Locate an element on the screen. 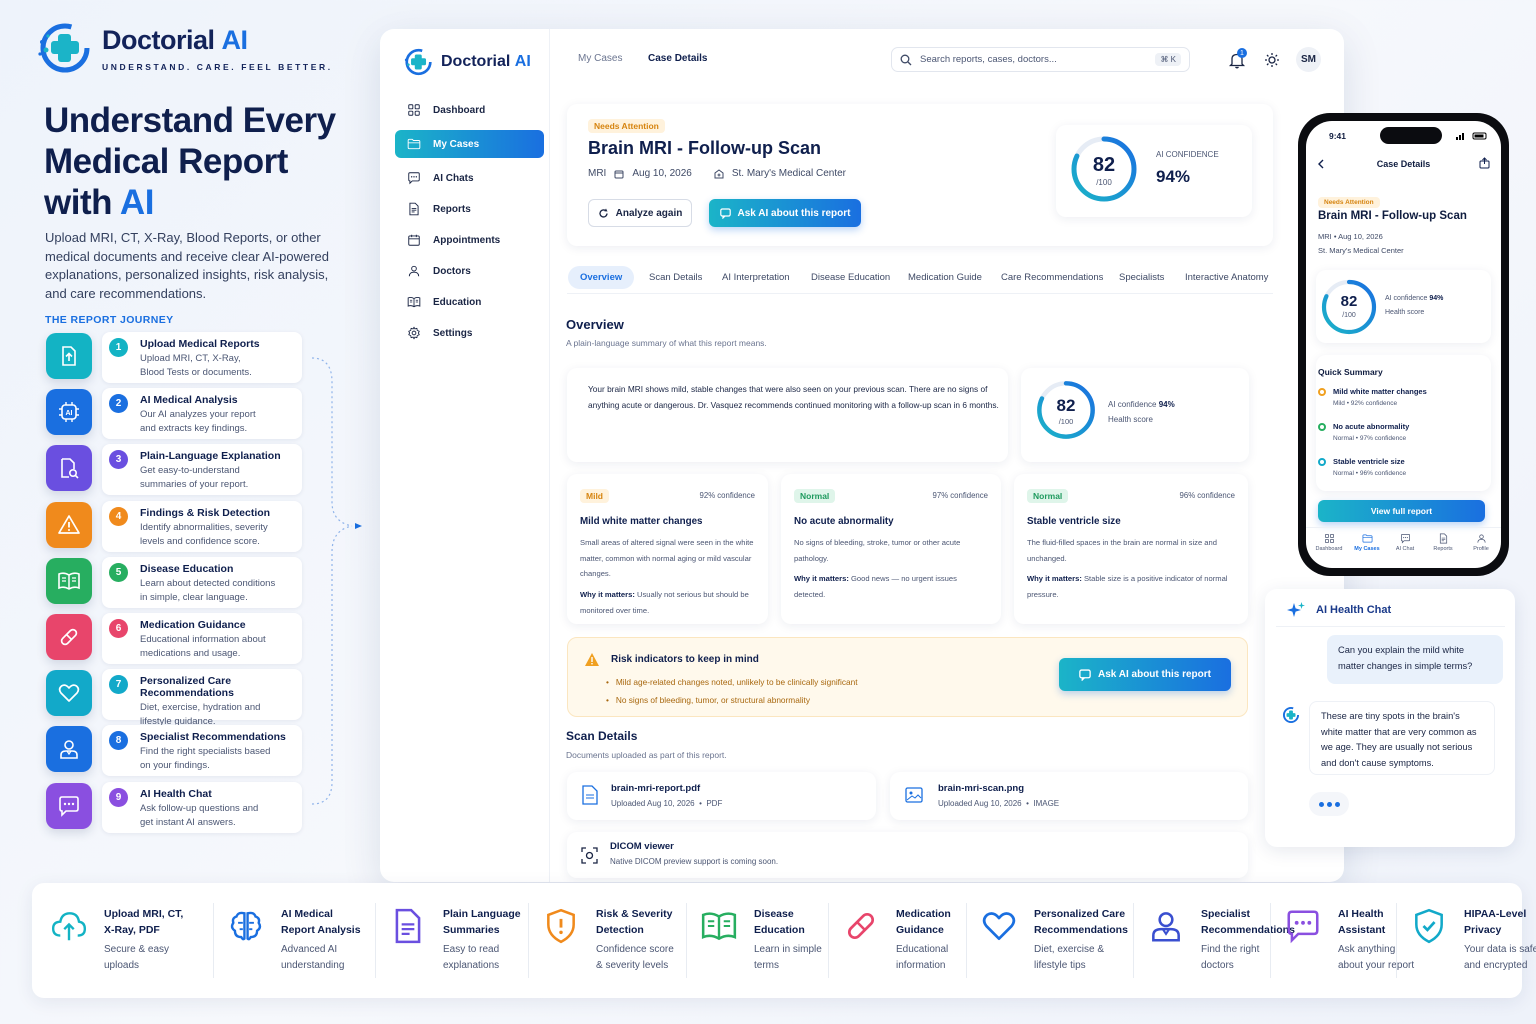  phone-tab-label: AI Chat is located at coordinates (1405, 549).